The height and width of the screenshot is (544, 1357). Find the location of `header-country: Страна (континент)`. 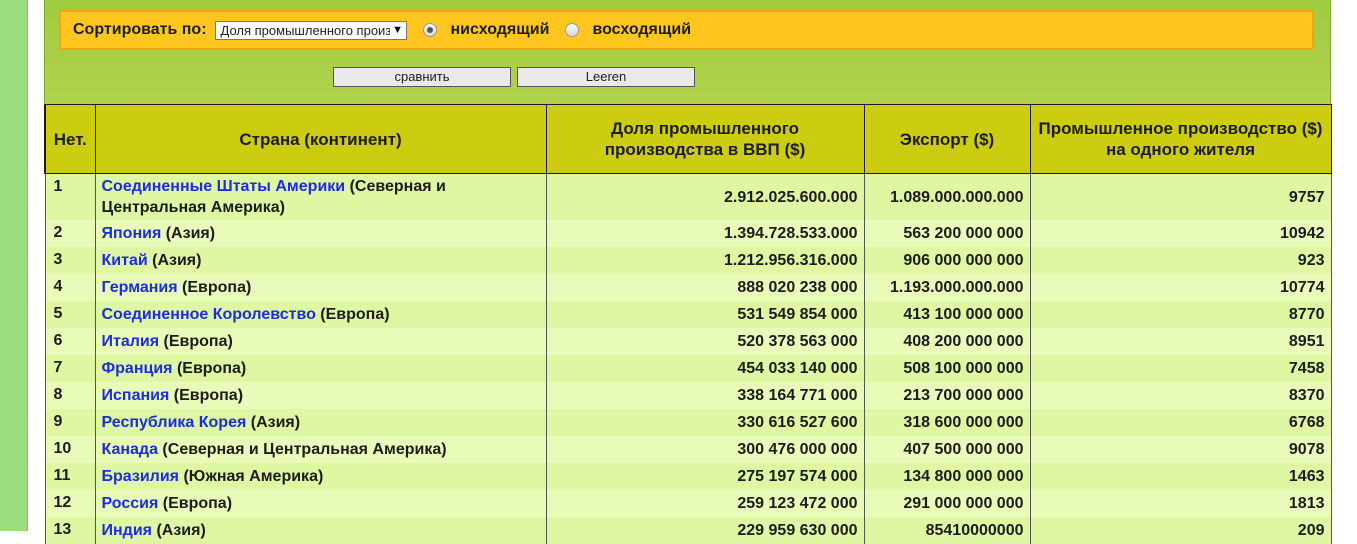

header-country: Страна (континент) is located at coordinates (320, 139).